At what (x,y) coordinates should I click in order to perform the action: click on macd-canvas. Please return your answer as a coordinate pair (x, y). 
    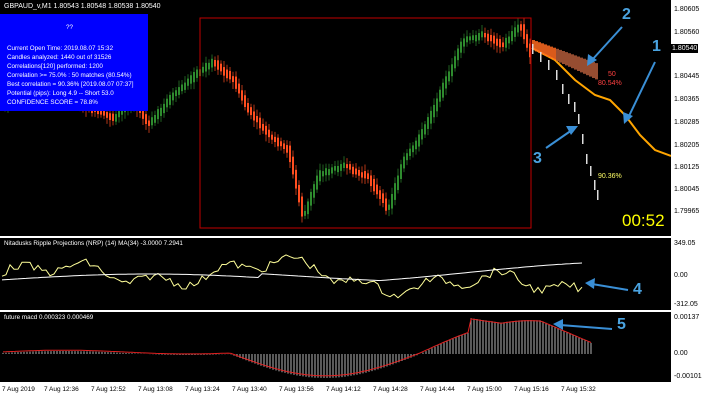
    Looking at the image, I should click on (307, 348).